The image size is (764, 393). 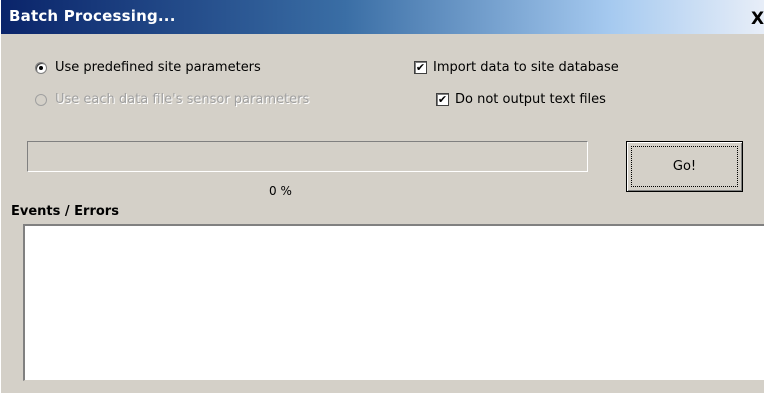 I want to click on checkbox-no-text-output: ✔ Do not output text files, so click(x=521, y=99).